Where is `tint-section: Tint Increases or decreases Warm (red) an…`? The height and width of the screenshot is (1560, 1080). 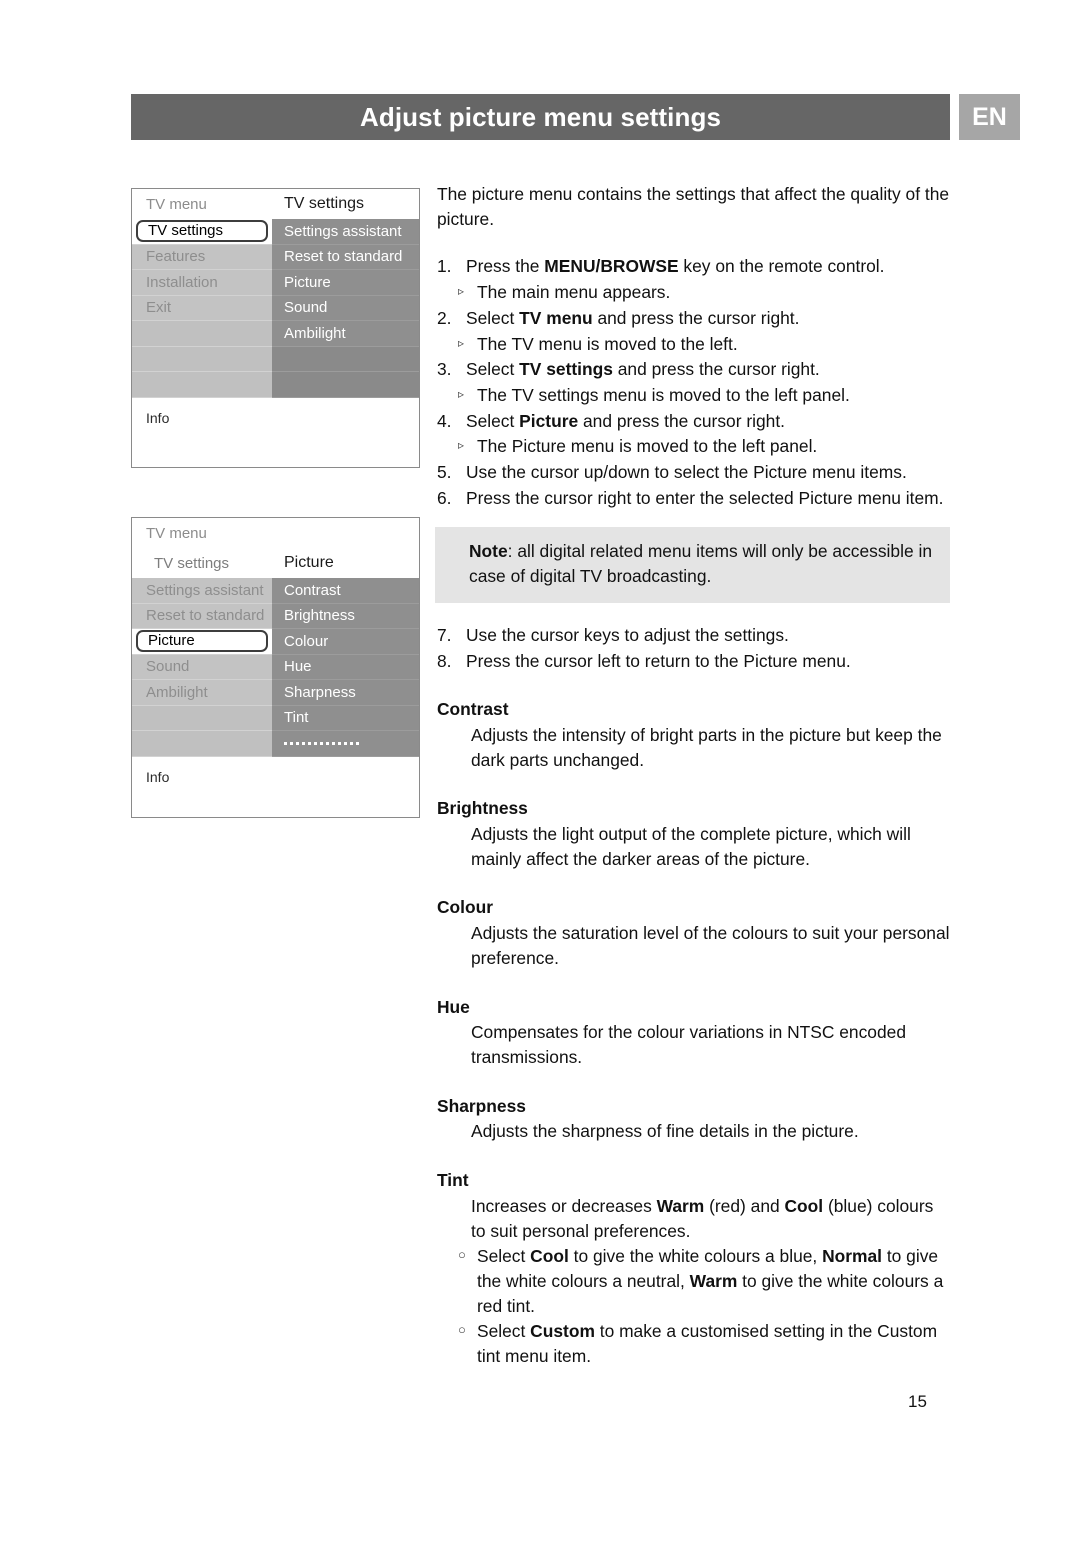
tint-section: Tint Increases or decreases Warm (red) an… is located at coordinates (694, 1268).